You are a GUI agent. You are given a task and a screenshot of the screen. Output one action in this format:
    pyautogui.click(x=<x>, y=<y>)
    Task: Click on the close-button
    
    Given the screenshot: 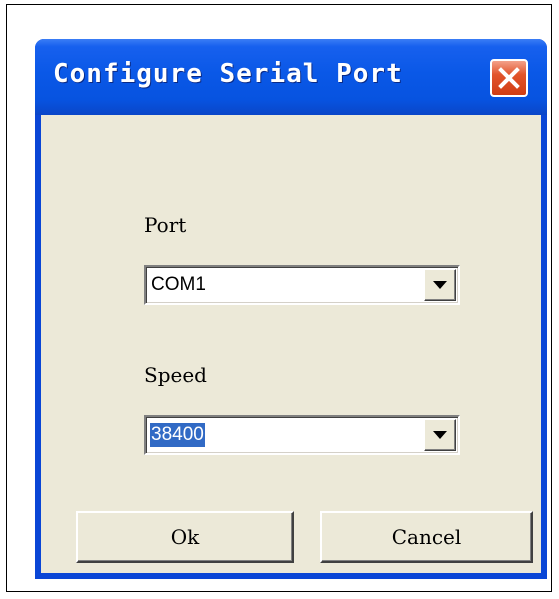 What is the action you would take?
    pyautogui.click(x=509, y=78)
    